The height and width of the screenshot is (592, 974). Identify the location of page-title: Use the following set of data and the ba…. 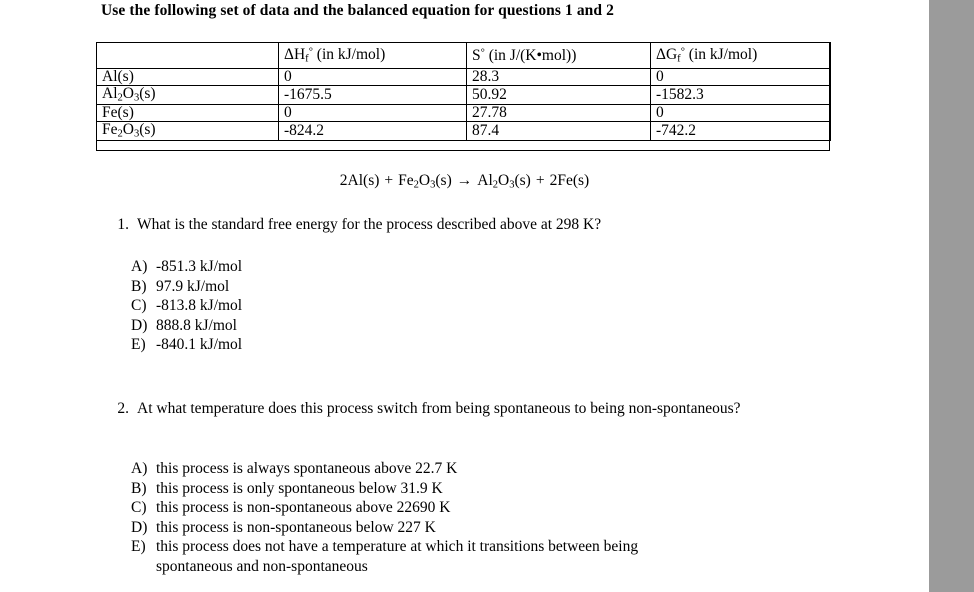
(357, 10).